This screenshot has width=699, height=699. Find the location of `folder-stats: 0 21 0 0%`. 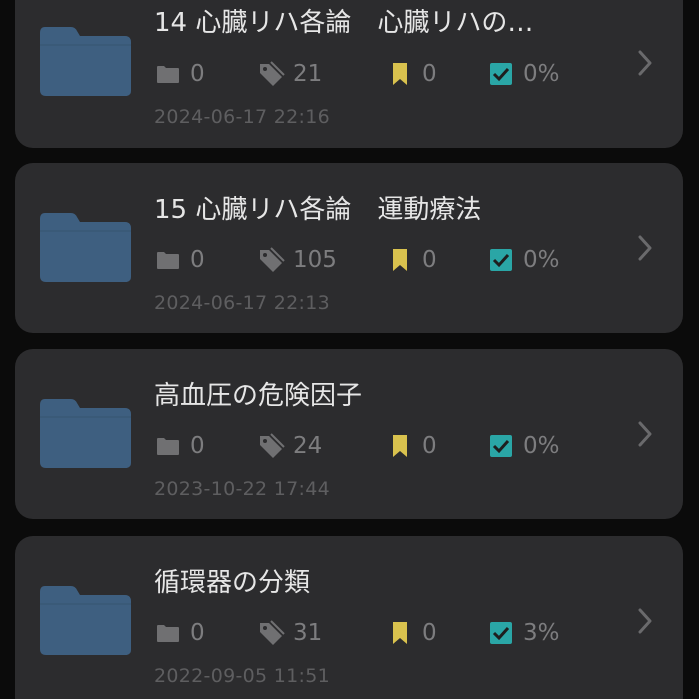

folder-stats: 0 21 0 0% is located at coordinates (394, 74).